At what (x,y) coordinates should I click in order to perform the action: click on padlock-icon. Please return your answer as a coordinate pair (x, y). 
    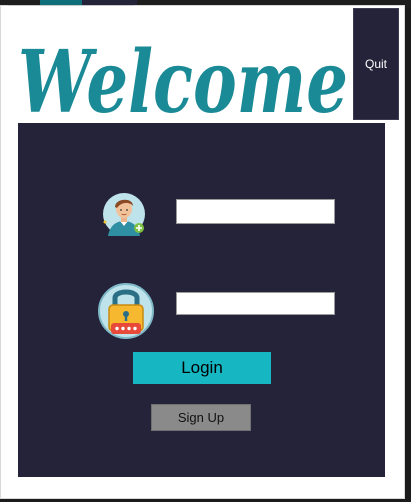
    Looking at the image, I should click on (126, 310).